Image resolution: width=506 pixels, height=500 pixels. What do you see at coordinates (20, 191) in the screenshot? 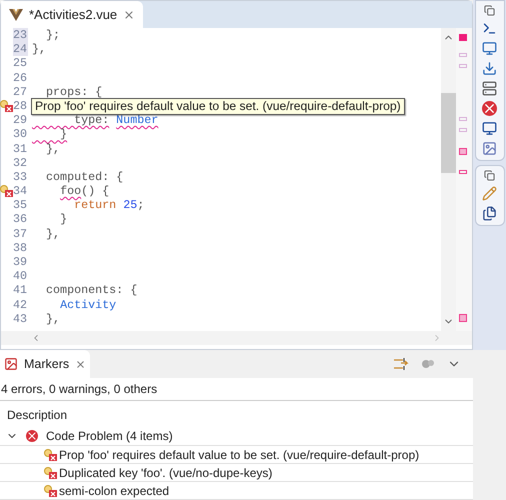
I see `line-number: 34` at bounding box center [20, 191].